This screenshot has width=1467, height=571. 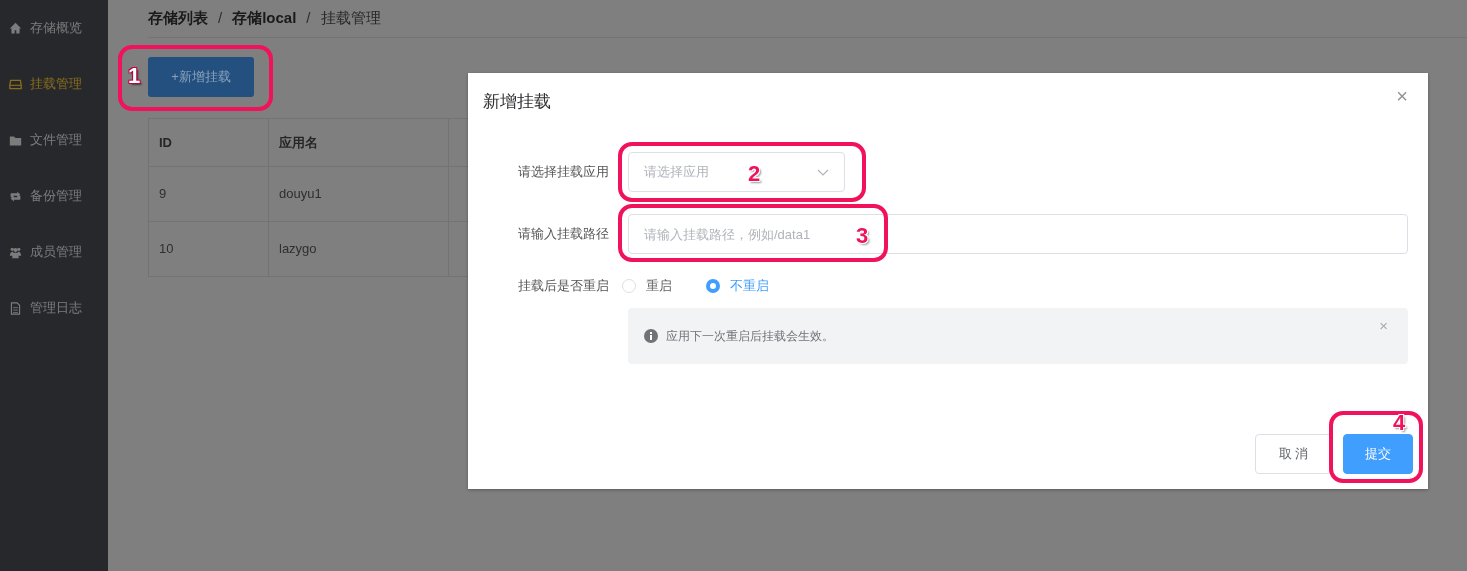 I want to click on table-cell: 9, so click(x=208, y=194).